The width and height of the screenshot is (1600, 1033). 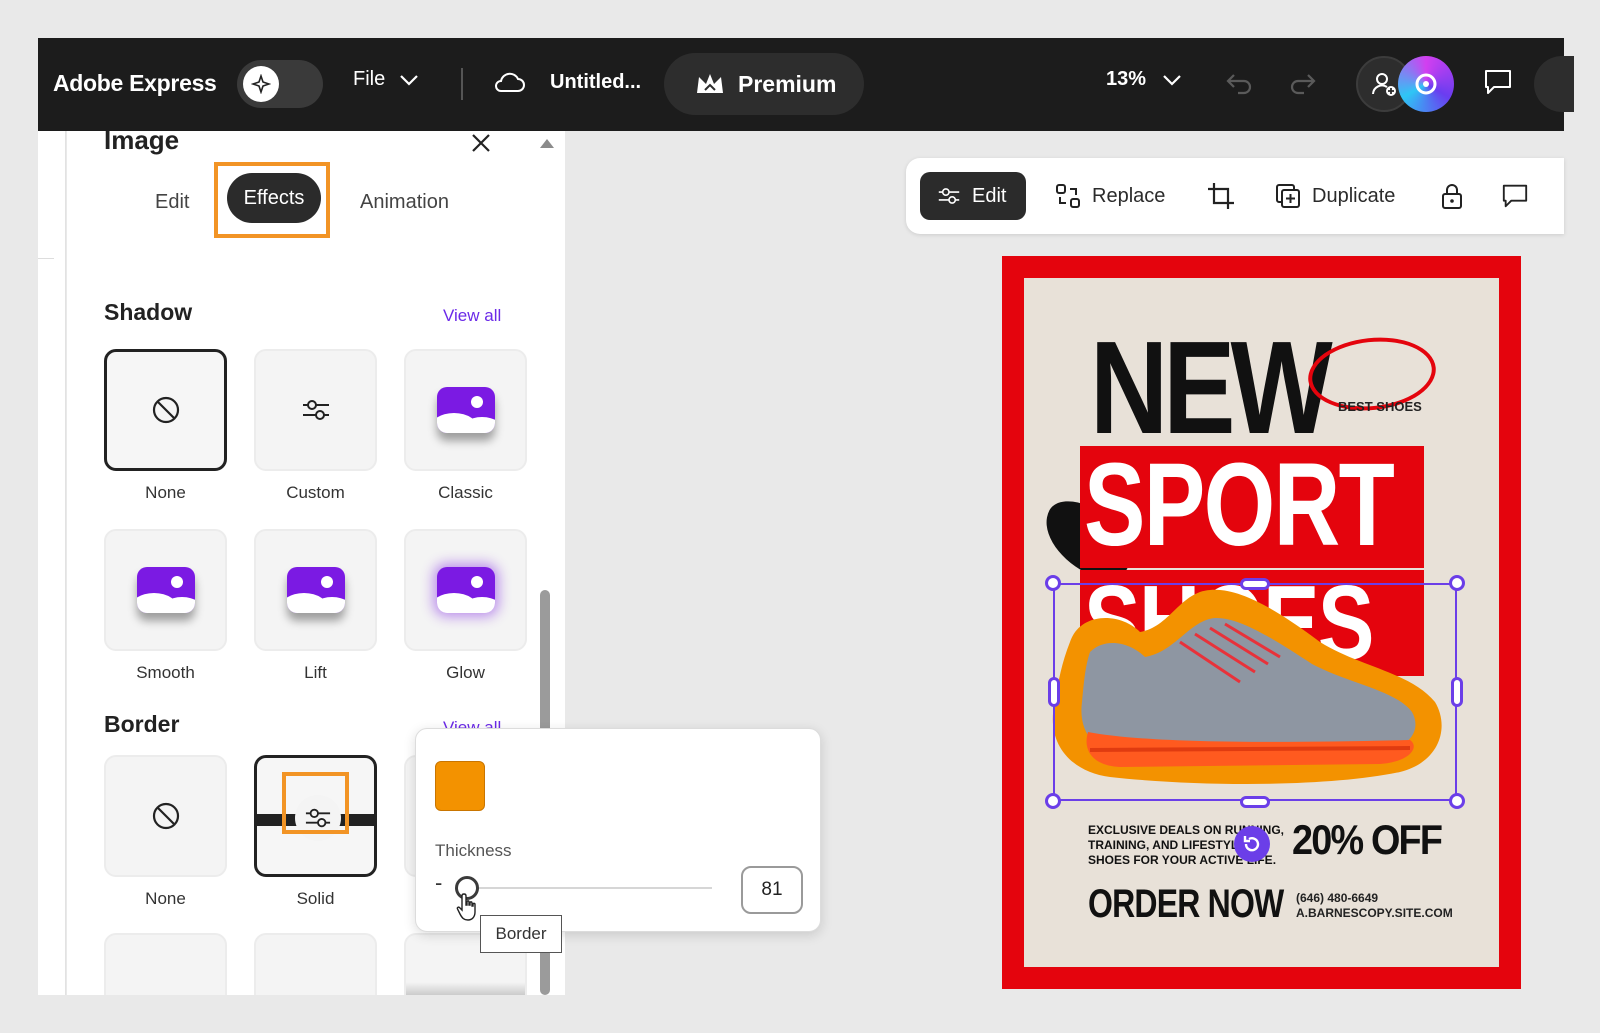 I want to click on rotate-icon, so click(x=1251, y=844).